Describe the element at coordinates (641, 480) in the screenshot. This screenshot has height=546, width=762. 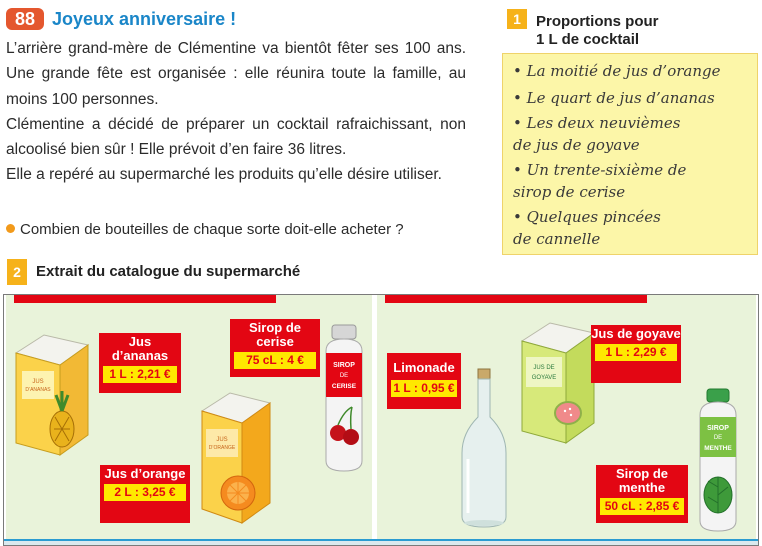
I see `product-name: Sirop de menthe` at that location.